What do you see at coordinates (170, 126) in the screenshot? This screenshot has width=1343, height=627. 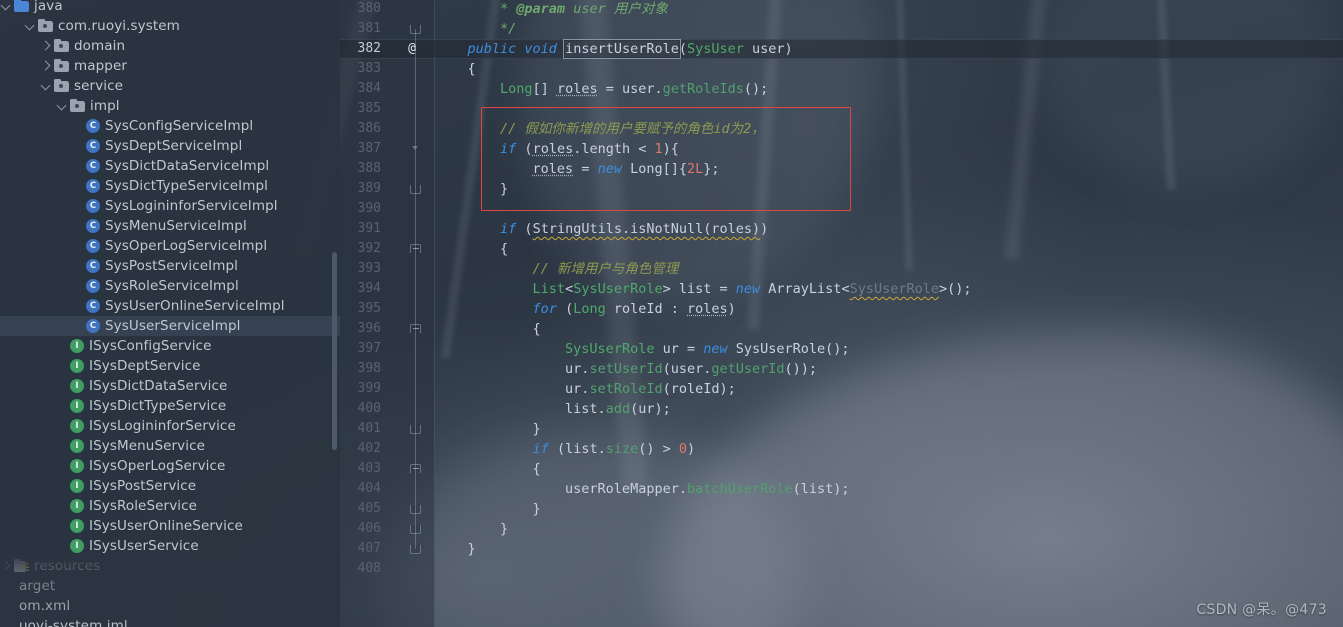 I see `tree-item-sysconfigserviceimpl: C SysConfigServiceImpl` at bounding box center [170, 126].